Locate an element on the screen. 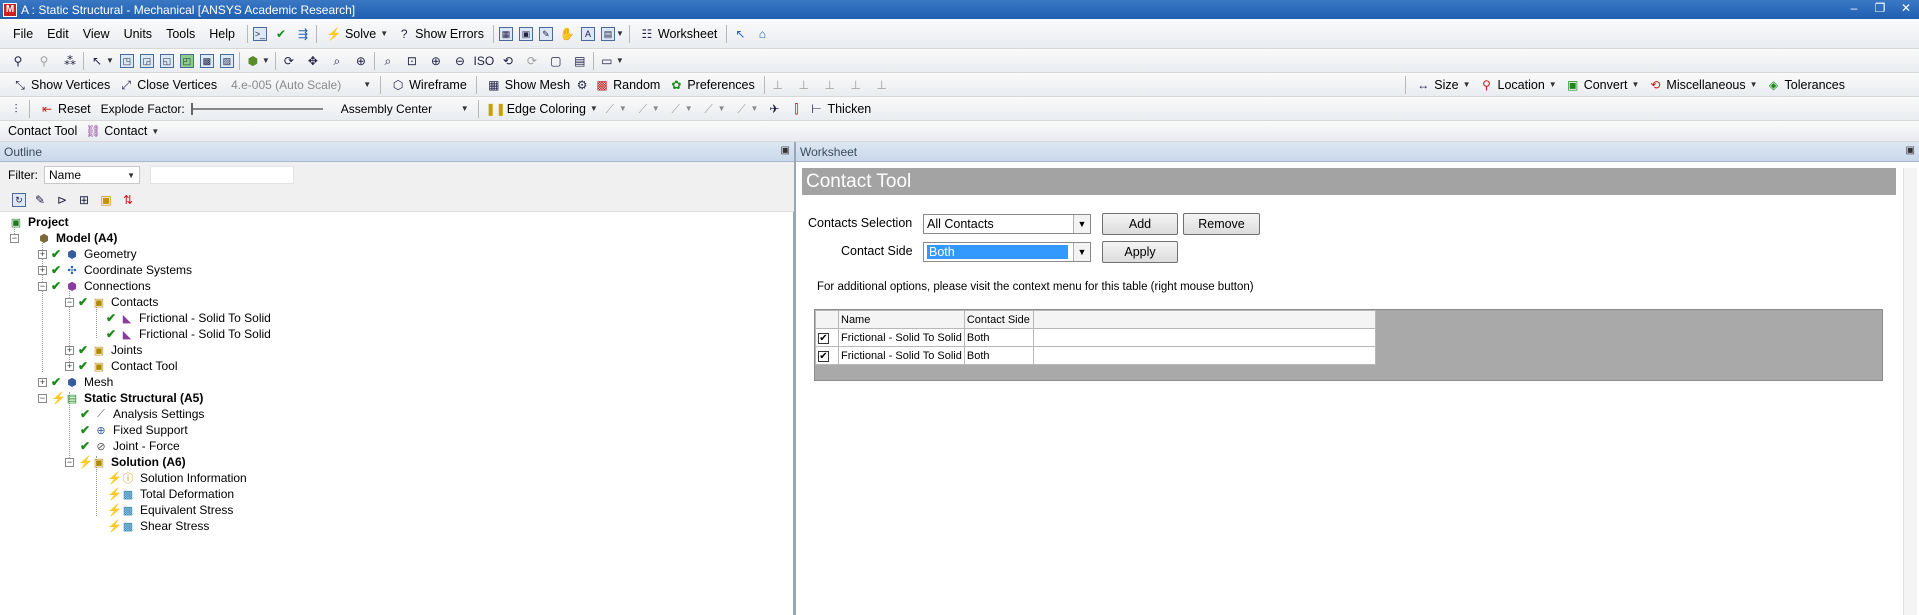 The width and height of the screenshot is (1919, 615). rotate-icon: ⟳ is located at coordinates (289, 61).